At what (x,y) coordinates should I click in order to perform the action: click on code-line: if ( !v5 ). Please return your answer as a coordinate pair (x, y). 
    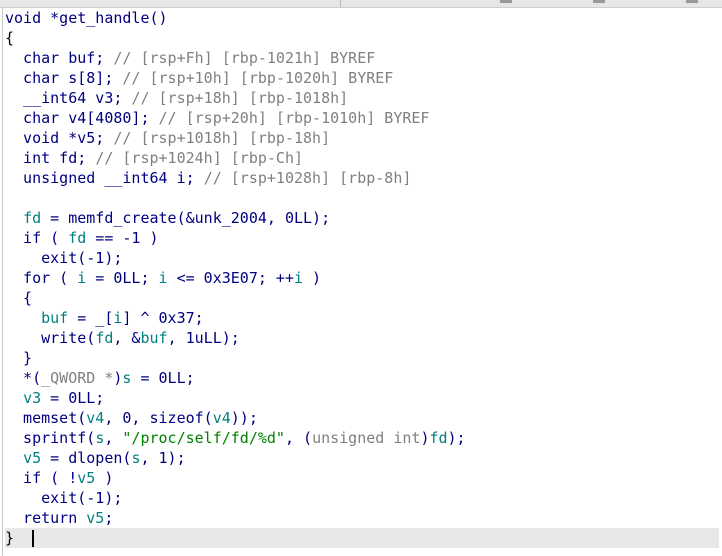
    Looking at the image, I should click on (362, 478).